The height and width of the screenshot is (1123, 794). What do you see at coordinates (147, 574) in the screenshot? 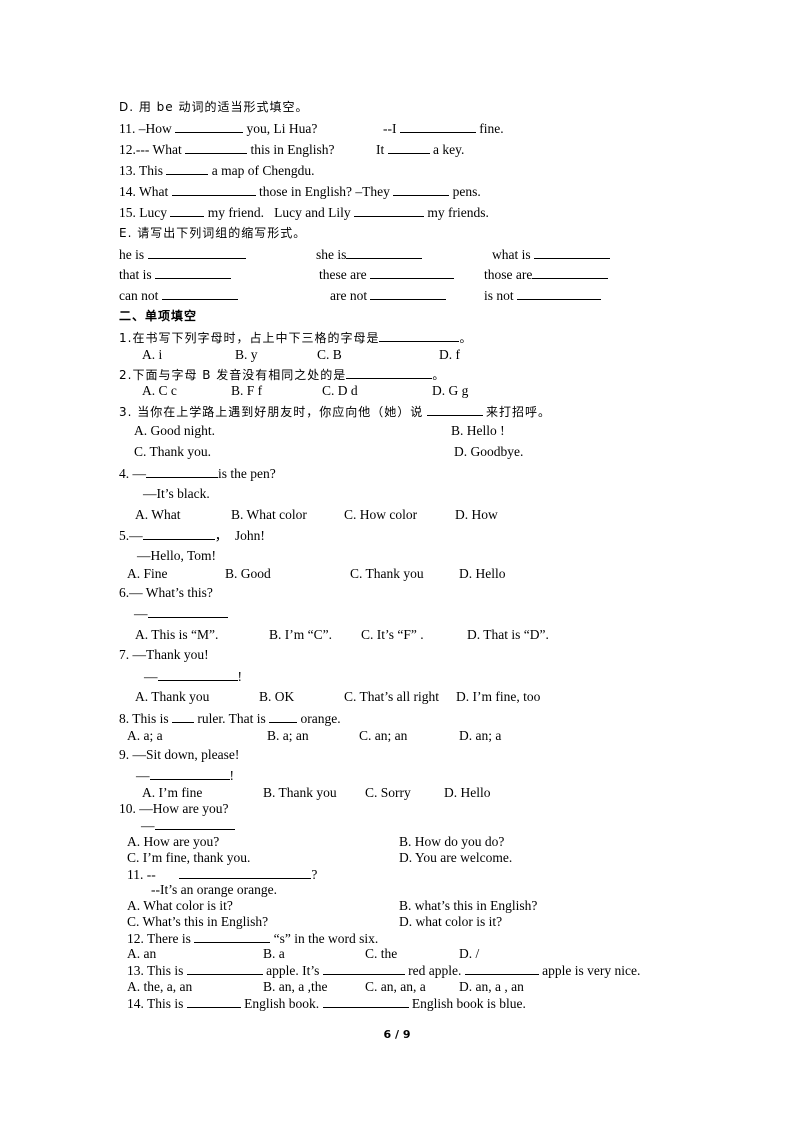
I see `option: A. Fine` at bounding box center [147, 574].